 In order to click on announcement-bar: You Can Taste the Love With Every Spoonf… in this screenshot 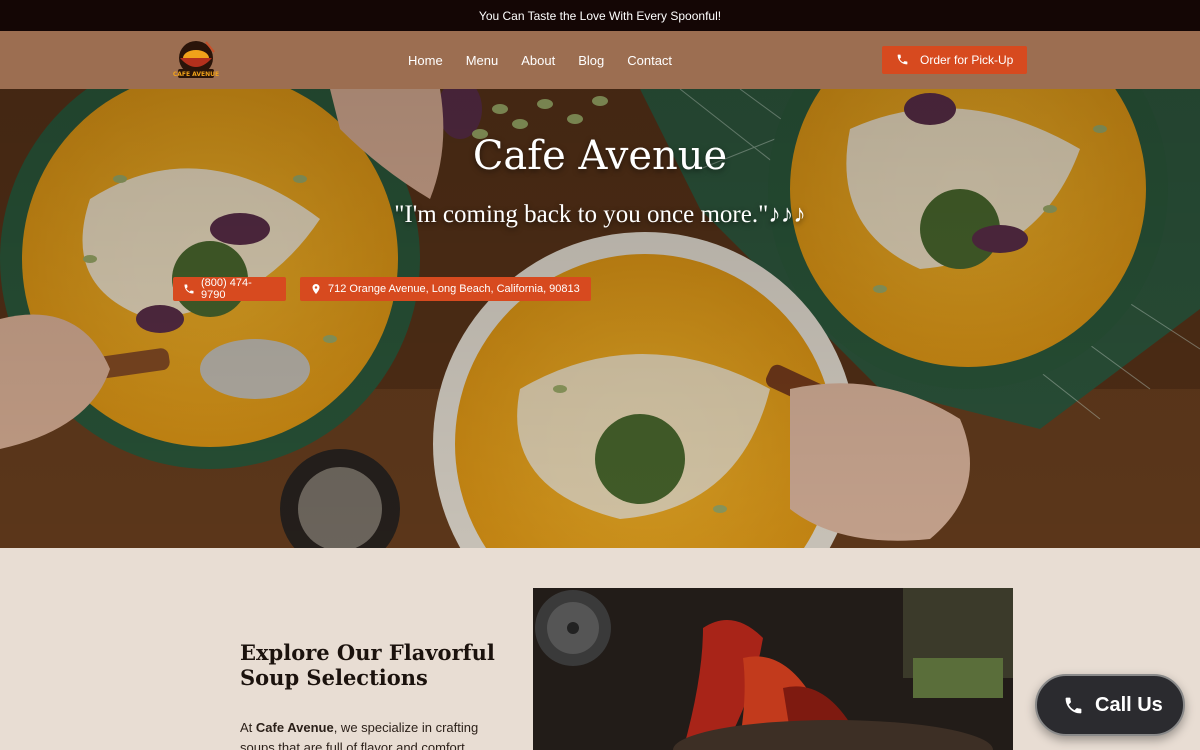, I will do `click(600, 15)`.